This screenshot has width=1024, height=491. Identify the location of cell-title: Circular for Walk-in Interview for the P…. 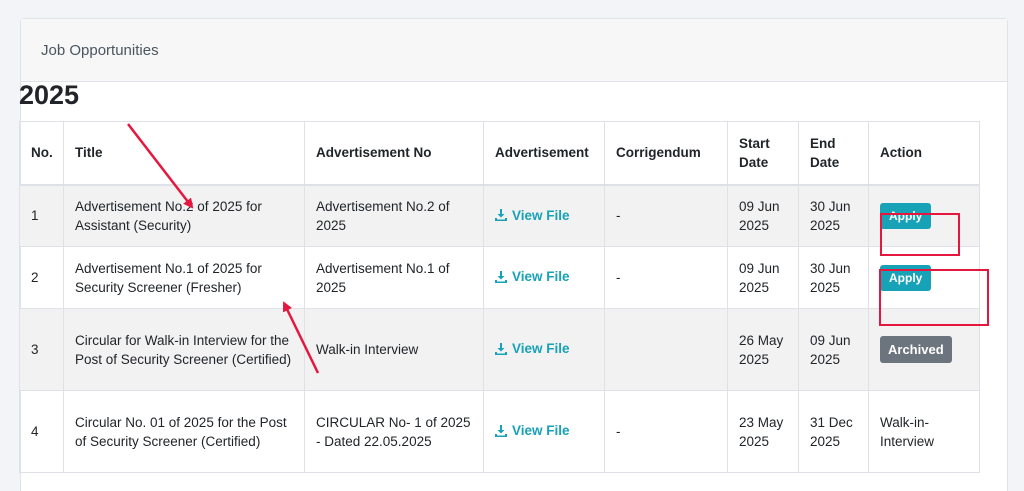
(184, 349).